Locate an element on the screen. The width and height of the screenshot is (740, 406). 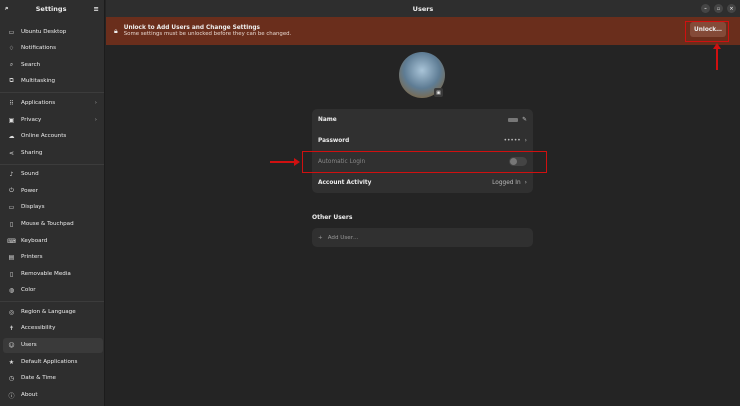
sidebar-item-label: About is located at coordinates (29, 395).